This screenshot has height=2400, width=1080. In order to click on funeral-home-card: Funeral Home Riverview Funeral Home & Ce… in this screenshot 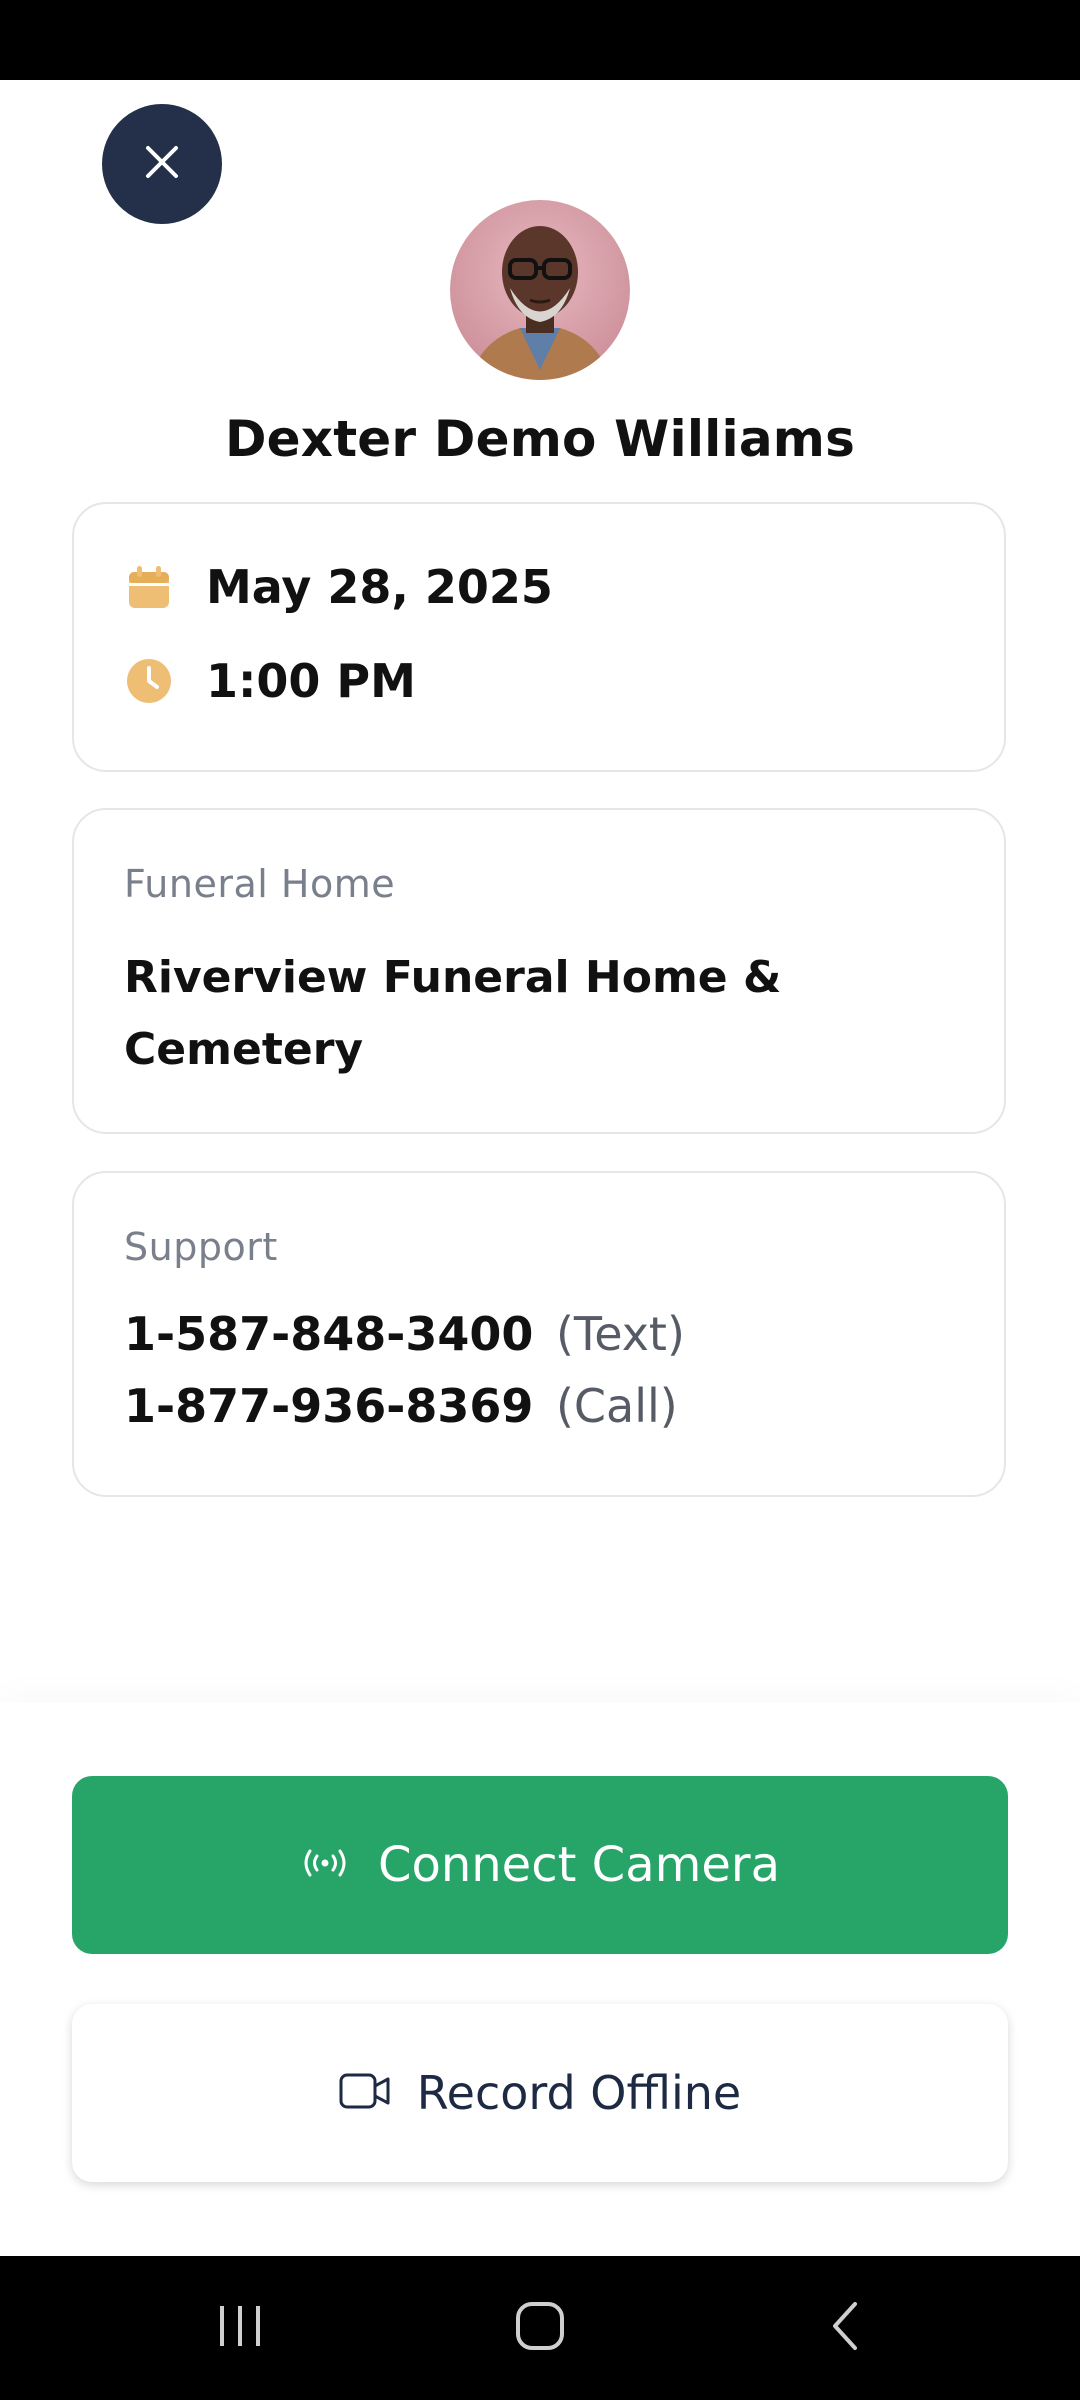, I will do `click(539, 971)`.